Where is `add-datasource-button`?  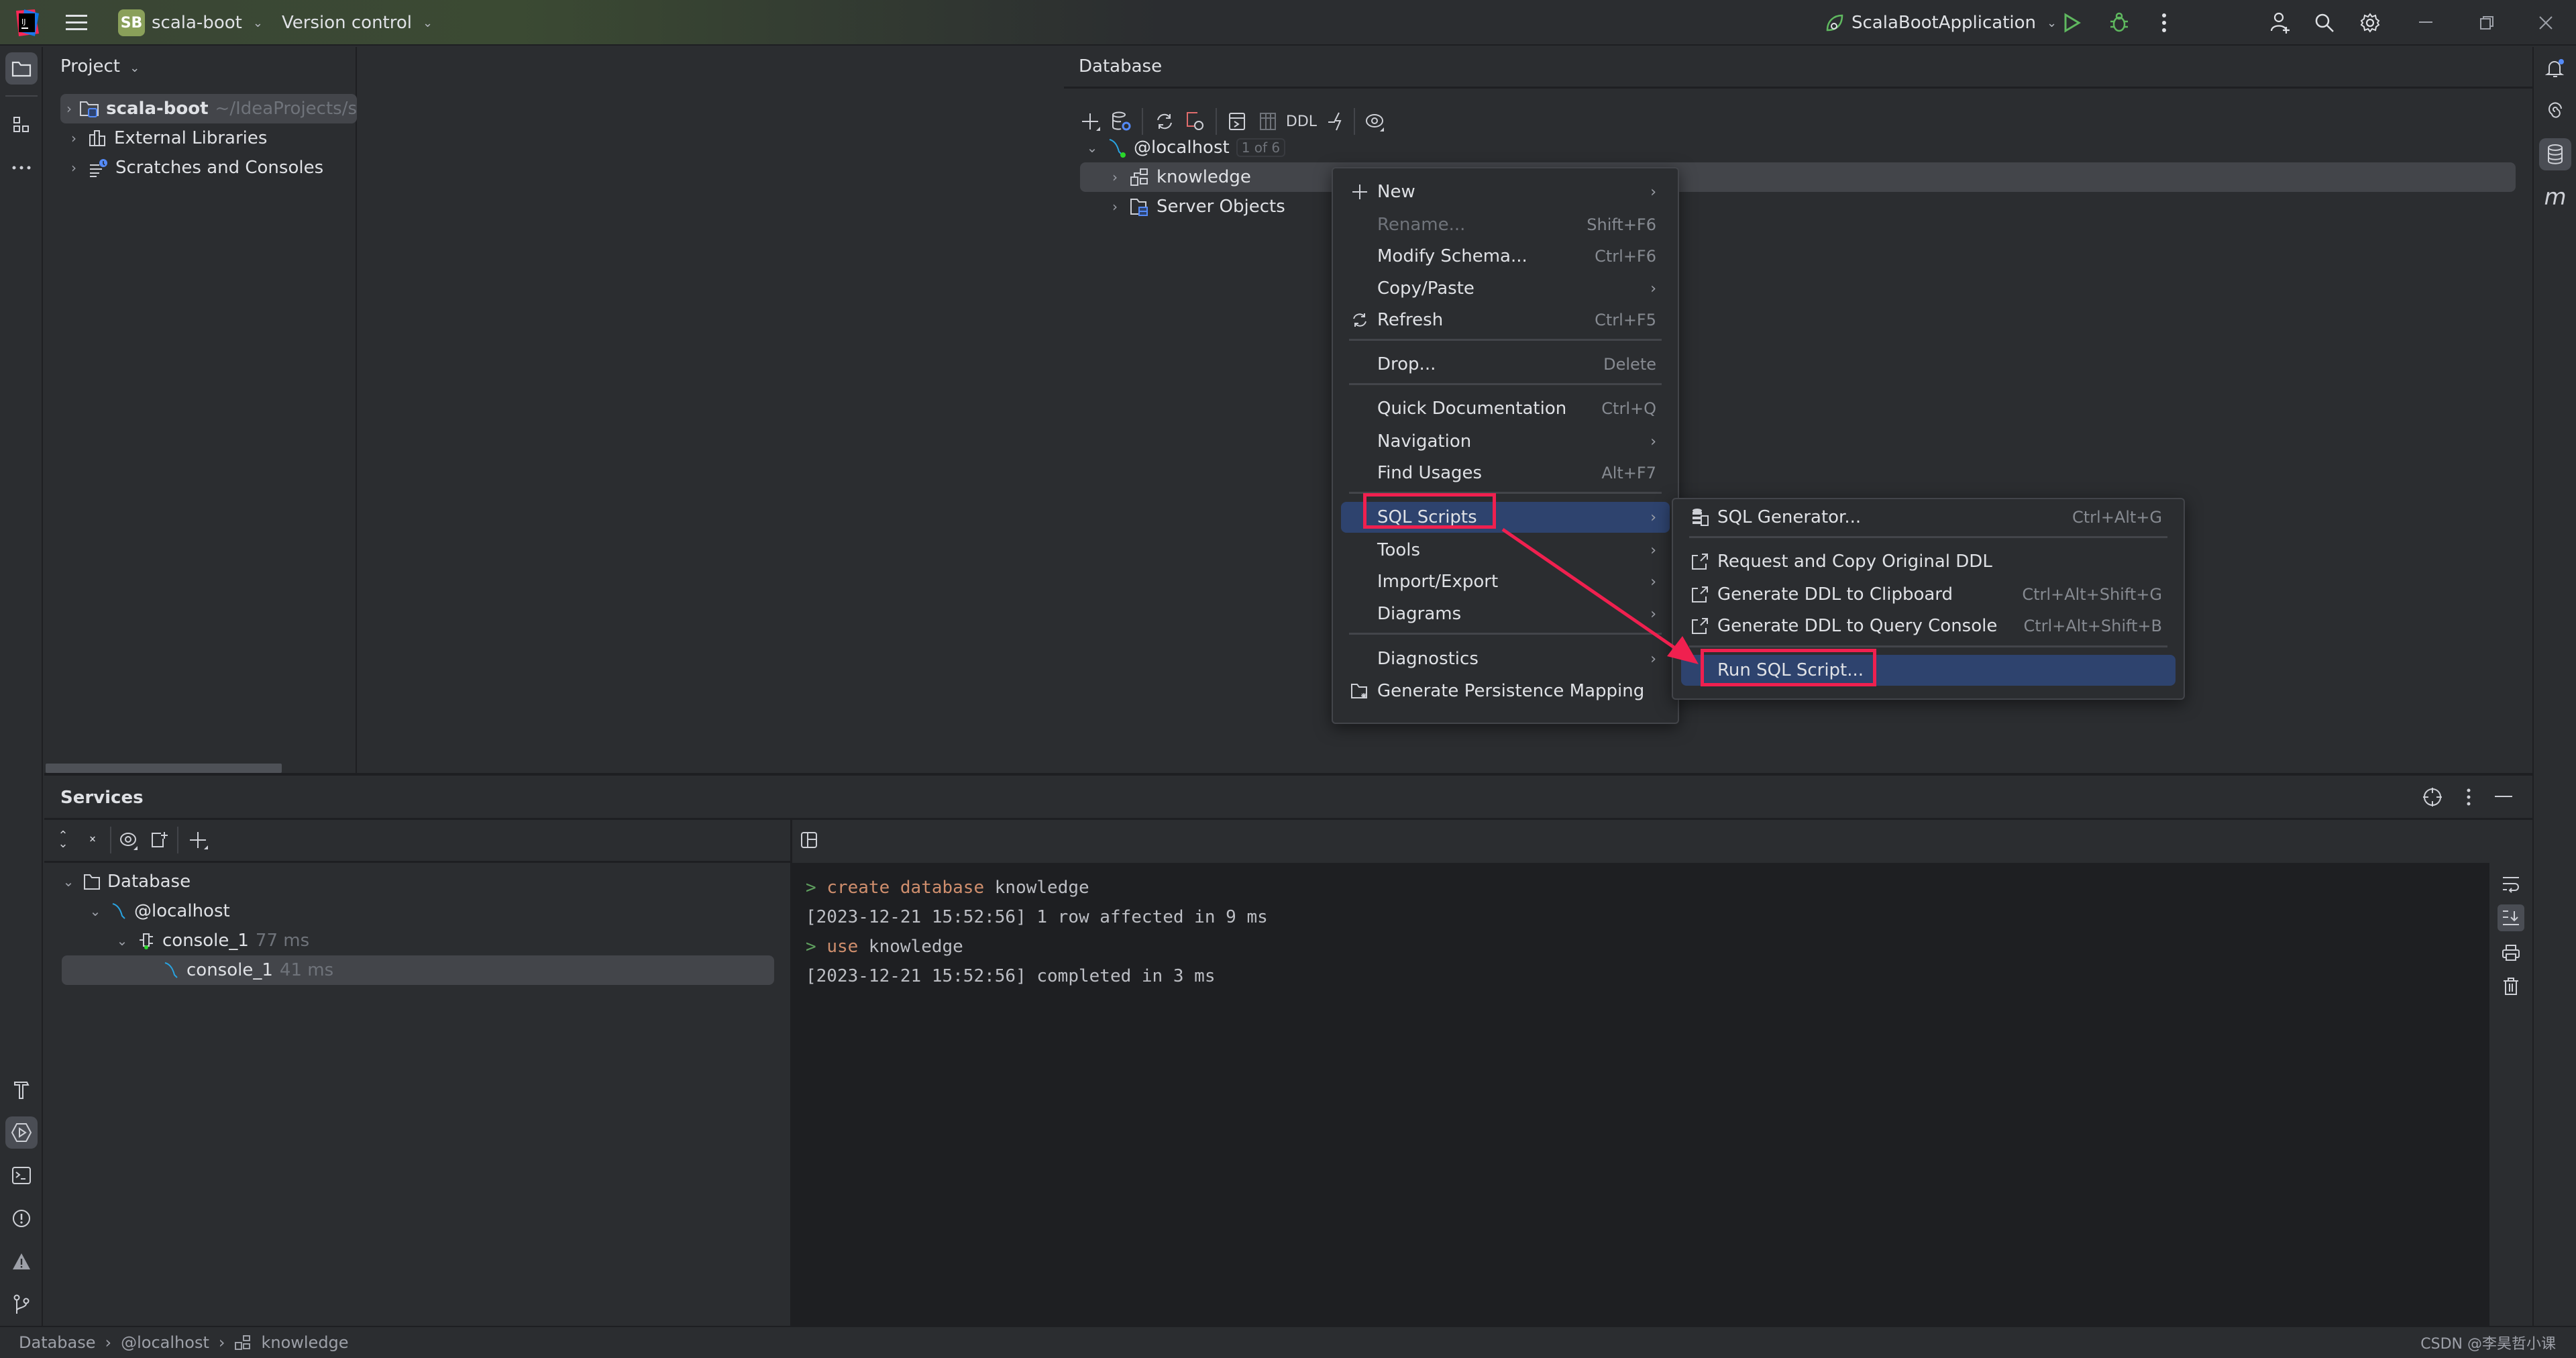 add-datasource-button is located at coordinates (1090, 122).